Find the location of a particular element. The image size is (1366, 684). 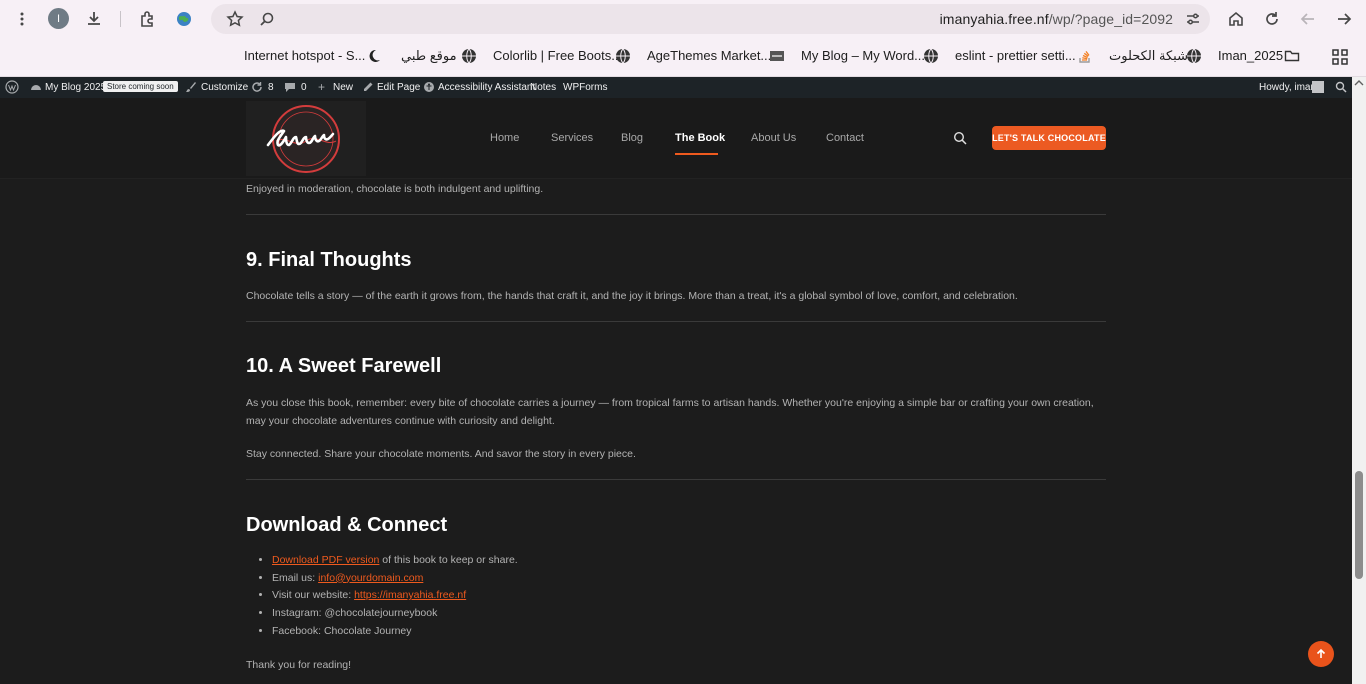

new-link: New is located at coordinates (343, 87).